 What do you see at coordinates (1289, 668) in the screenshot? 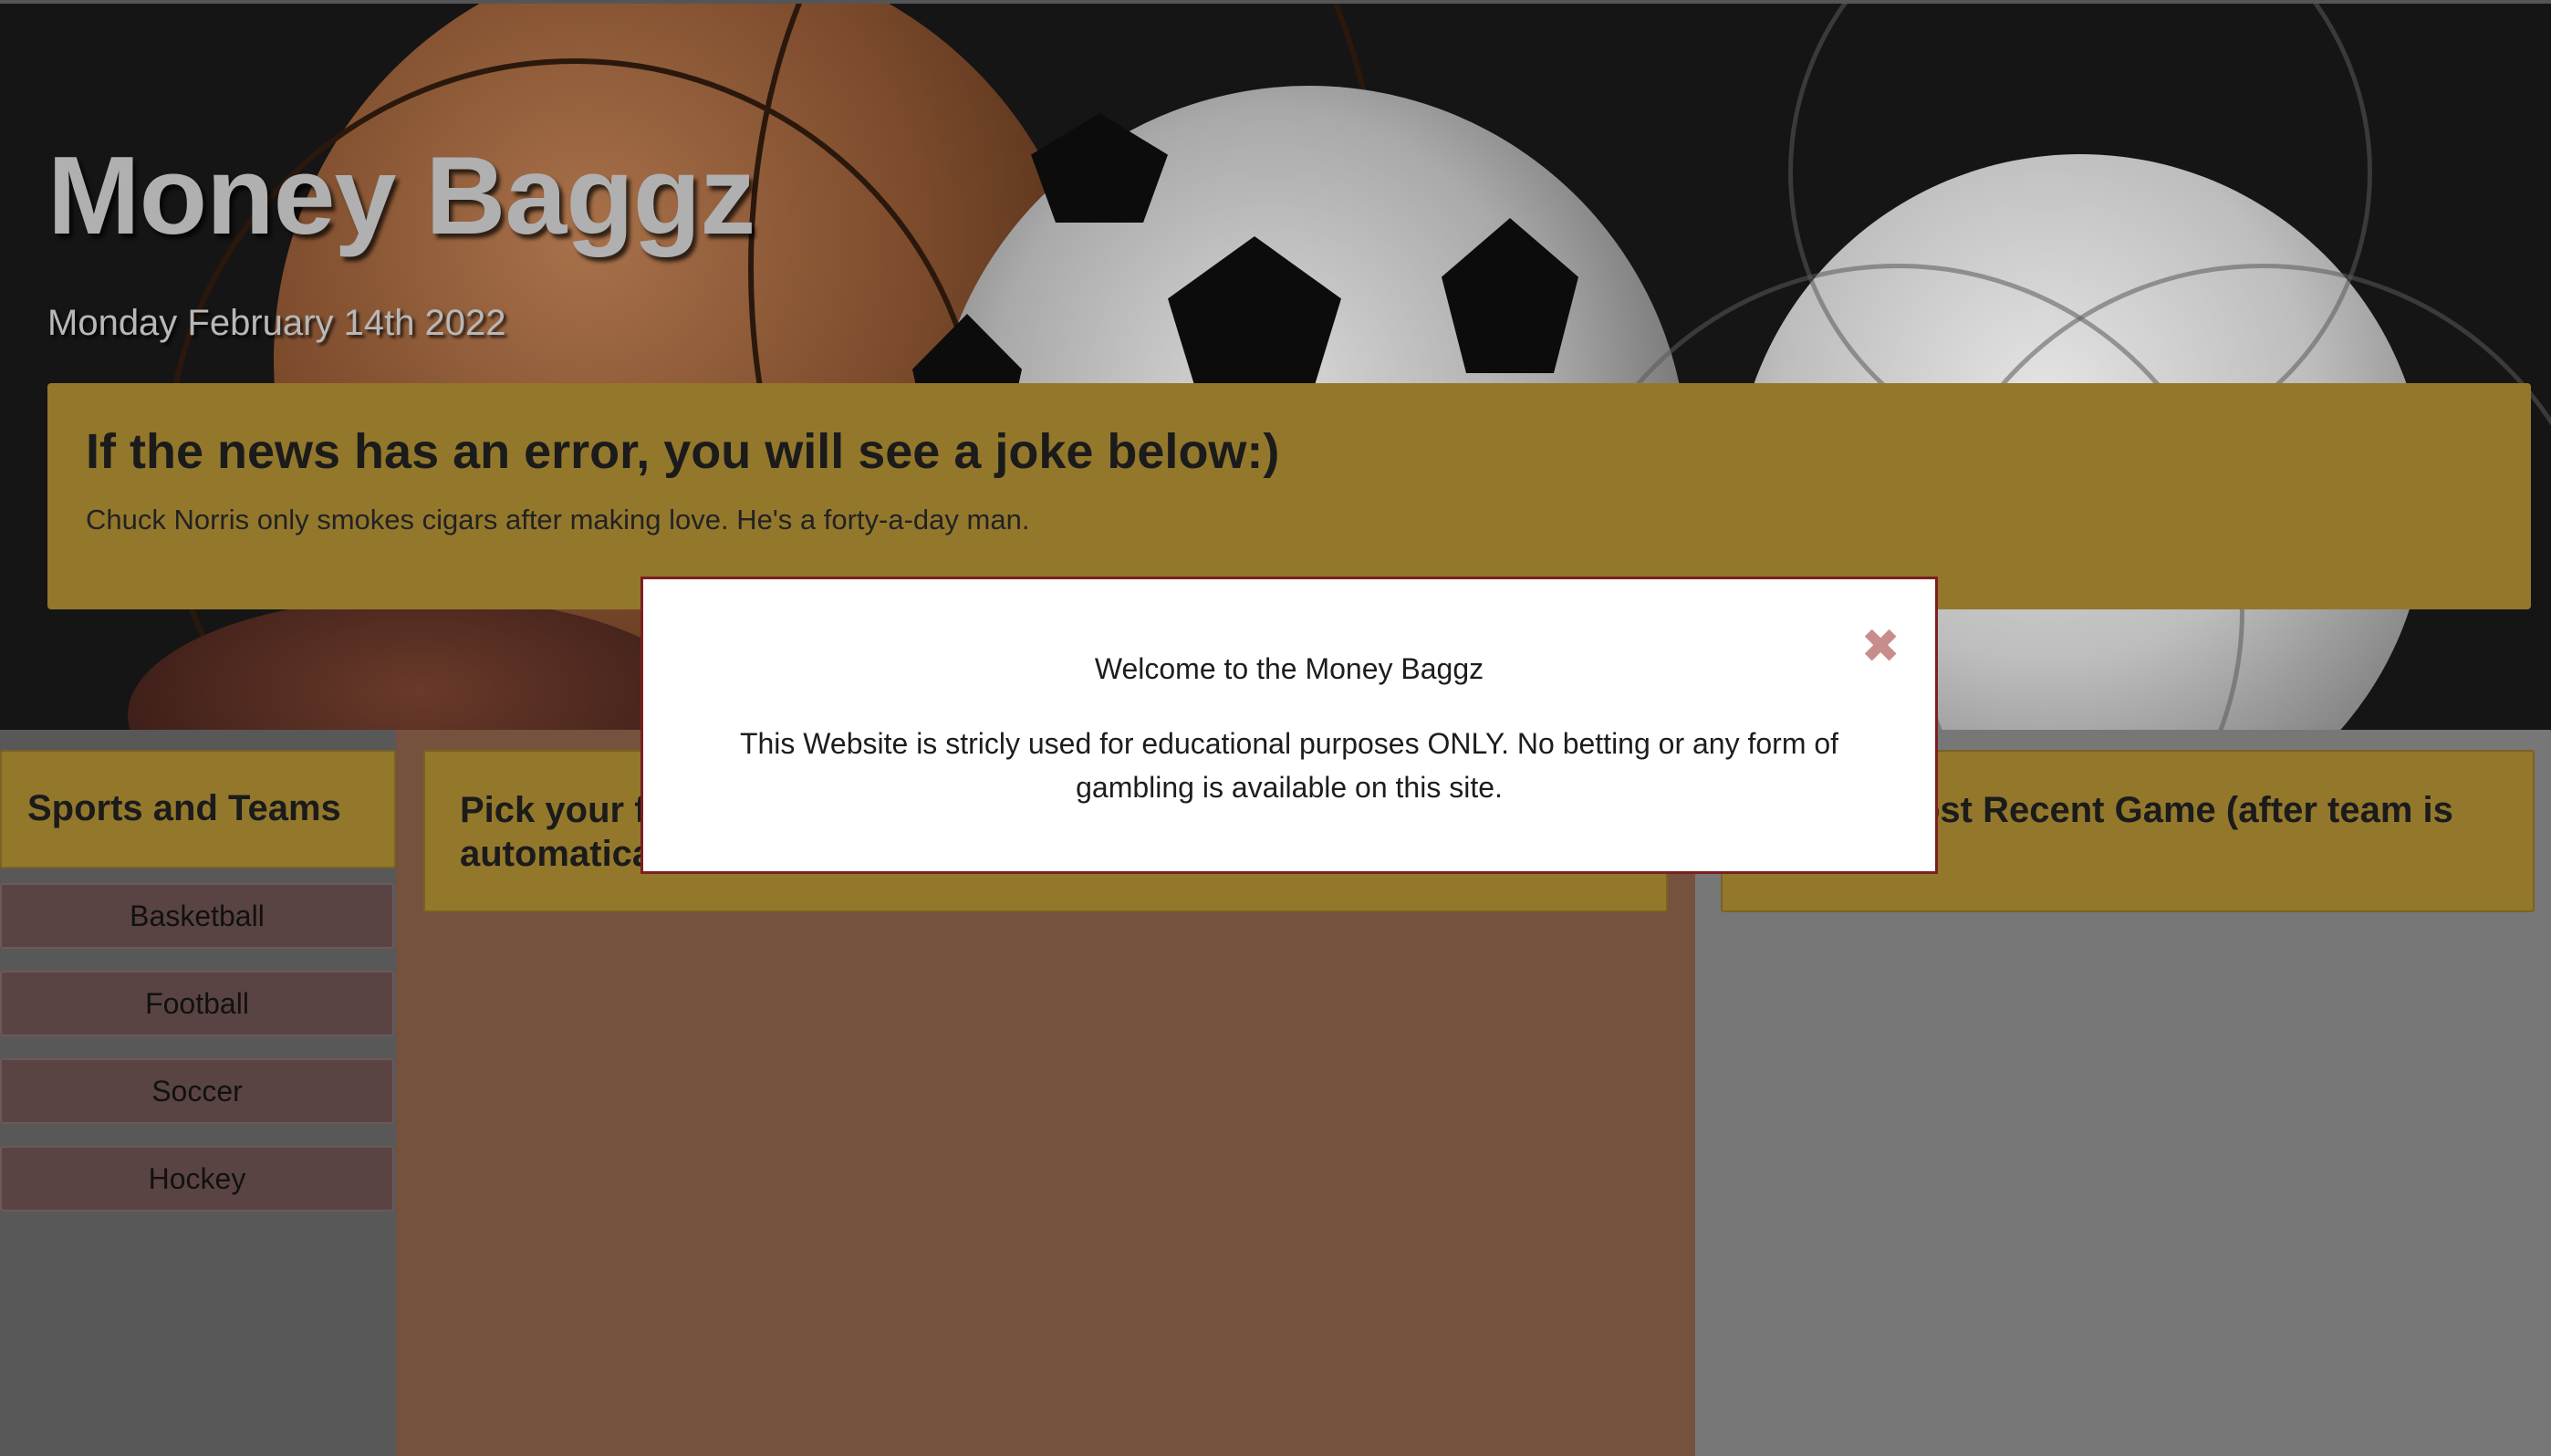
I see `modal-title: Welcome to the Money Baggz` at bounding box center [1289, 668].